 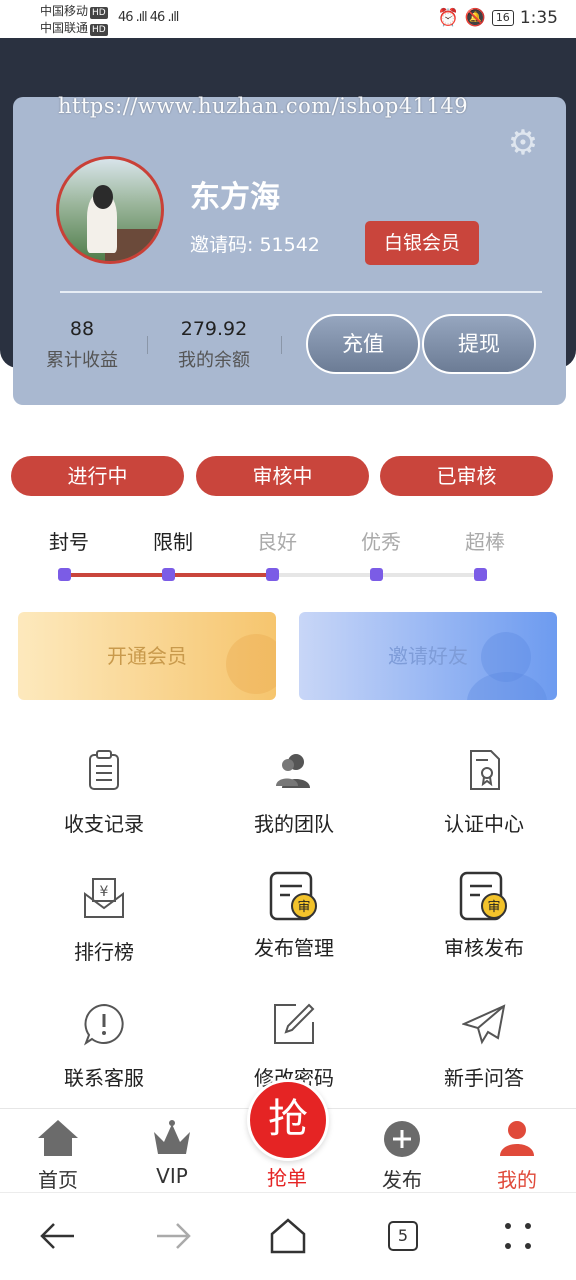 I want to click on nav-label: 发布, so click(x=402, y=1180).